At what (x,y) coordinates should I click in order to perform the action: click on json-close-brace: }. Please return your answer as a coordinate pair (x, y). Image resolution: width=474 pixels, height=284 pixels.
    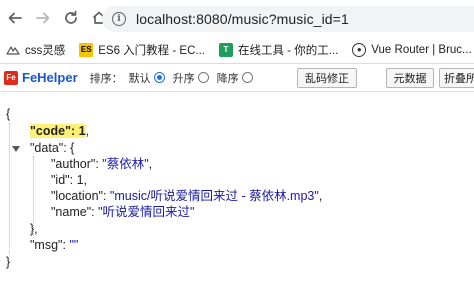
    Looking at the image, I should click on (8, 262).